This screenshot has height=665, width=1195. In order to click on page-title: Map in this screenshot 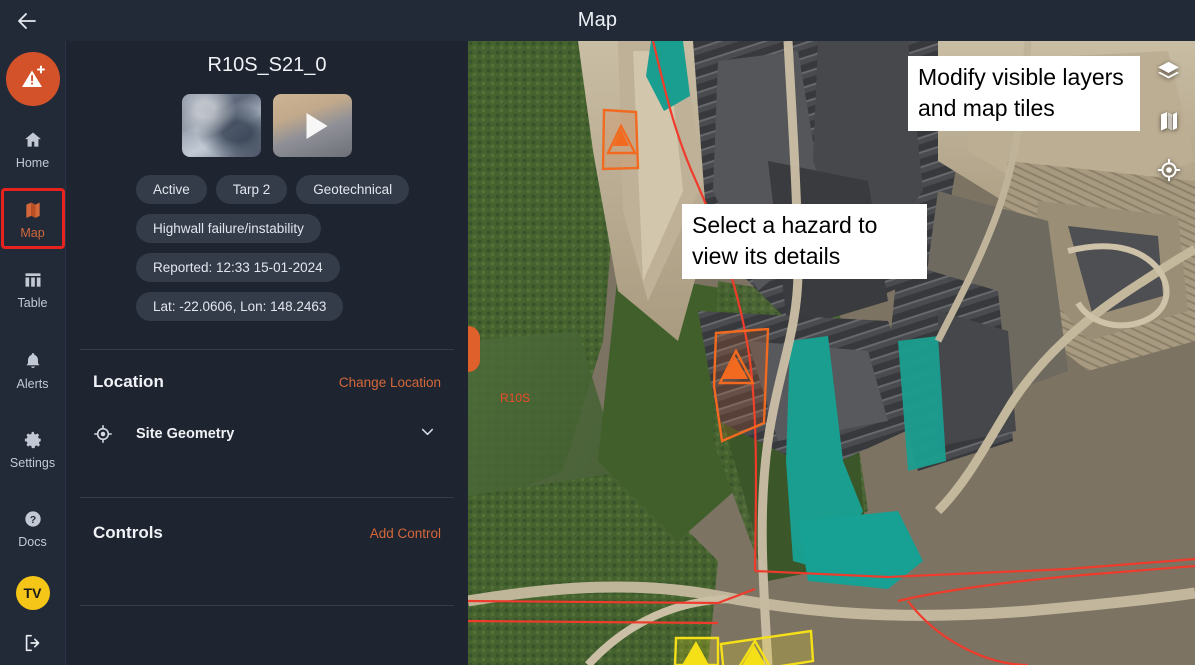, I will do `click(597, 20)`.